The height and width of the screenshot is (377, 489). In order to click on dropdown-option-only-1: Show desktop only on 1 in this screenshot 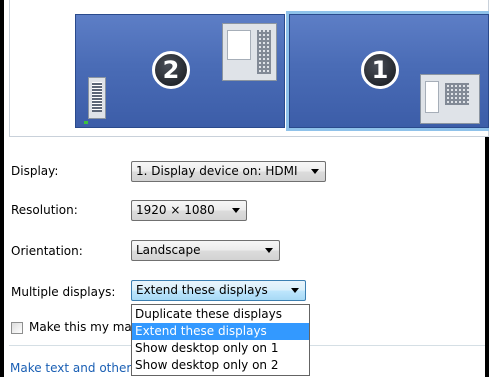, I will do `click(220, 348)`.